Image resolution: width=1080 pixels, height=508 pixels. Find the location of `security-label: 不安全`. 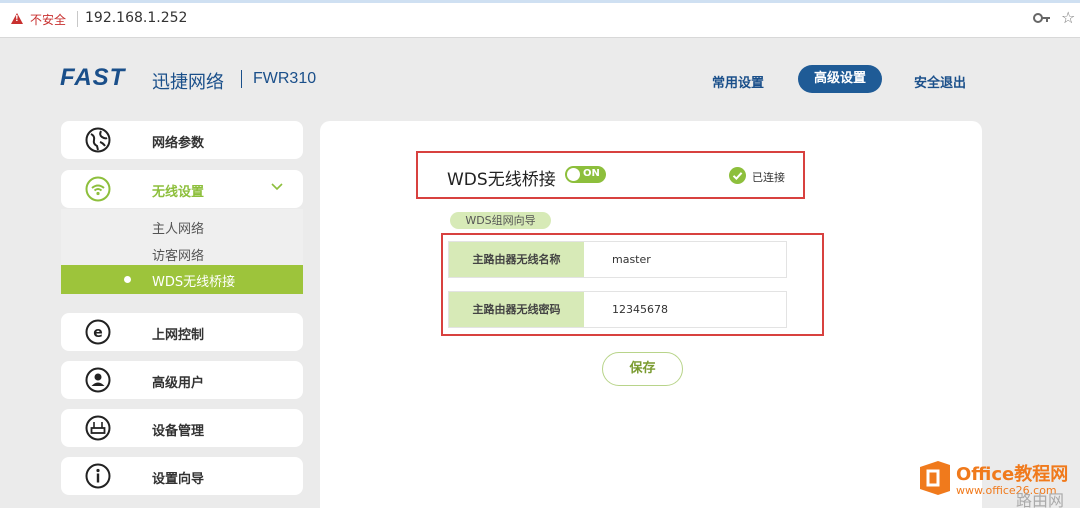

security-label: 不安全 is located at coordinates (48, 19).